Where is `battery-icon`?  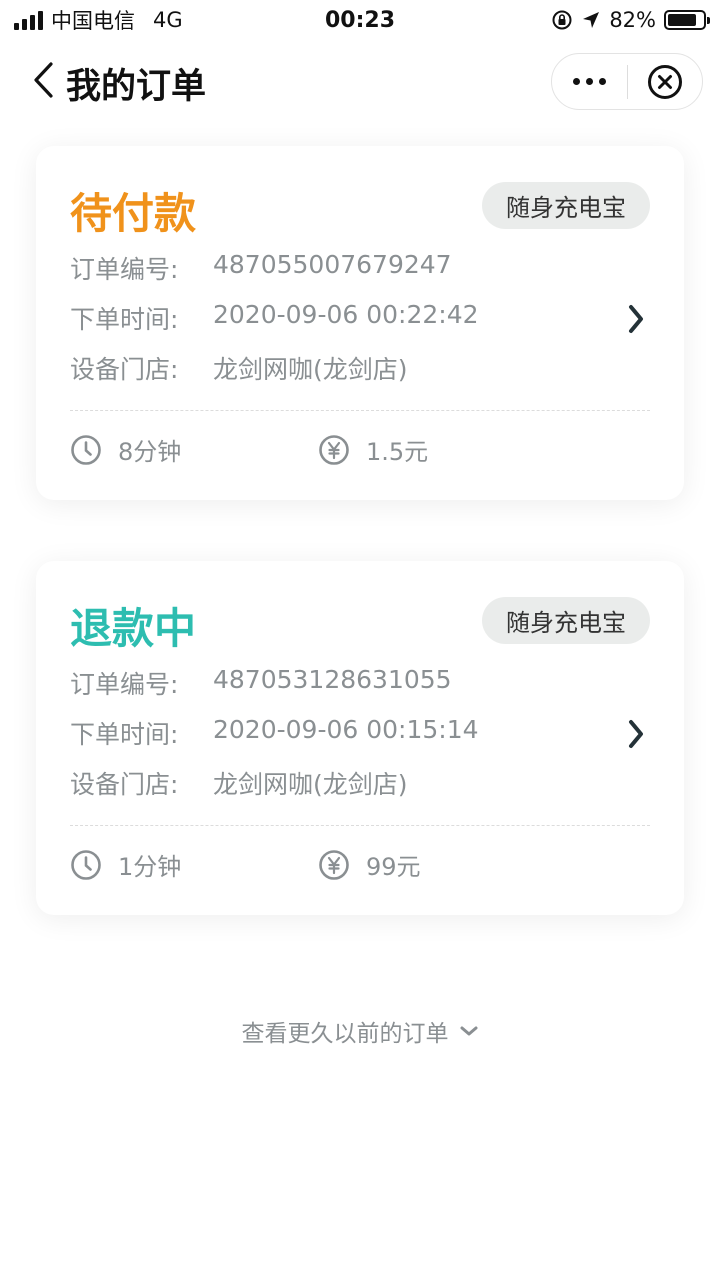
battery-icon is located at coordinates (687, 20).